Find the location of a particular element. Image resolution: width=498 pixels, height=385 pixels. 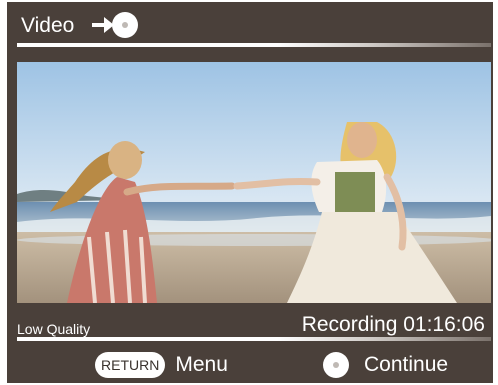

status-bar: Low Quality Recording 01:16:06 is located at coordinates (250, 324).